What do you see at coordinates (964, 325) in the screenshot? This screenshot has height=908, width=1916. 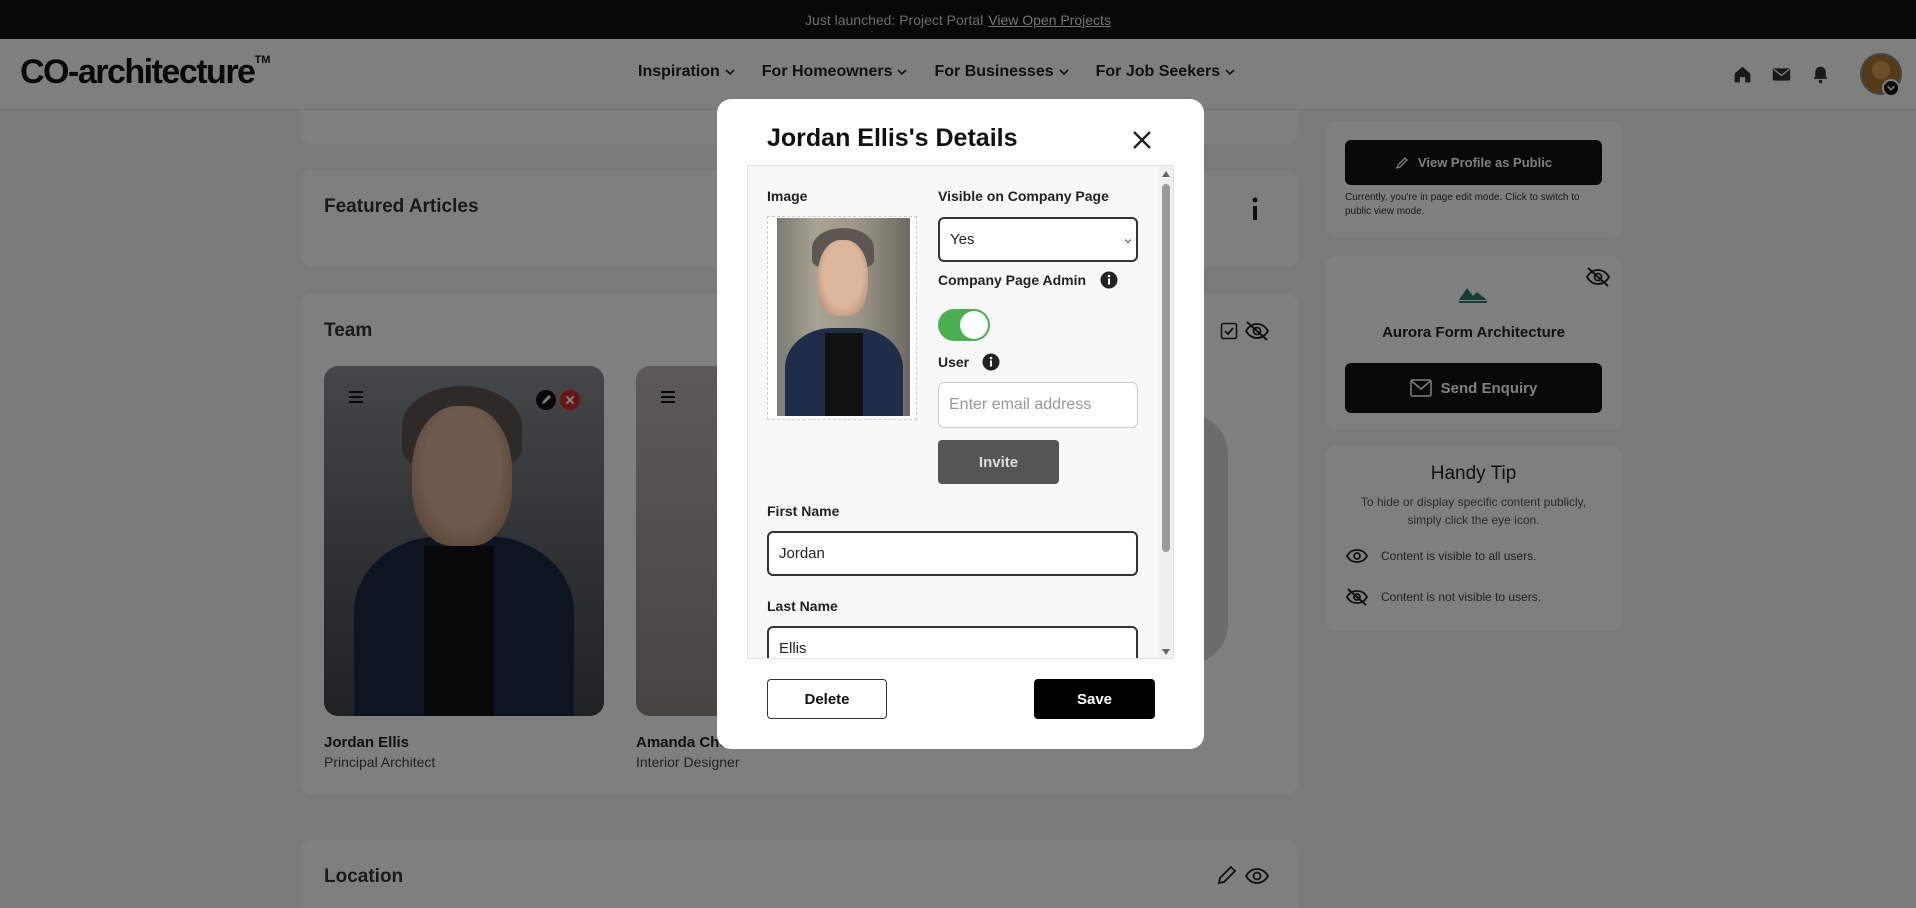 I see `company-page-admin-toggle` at bounding box center [964, 325].